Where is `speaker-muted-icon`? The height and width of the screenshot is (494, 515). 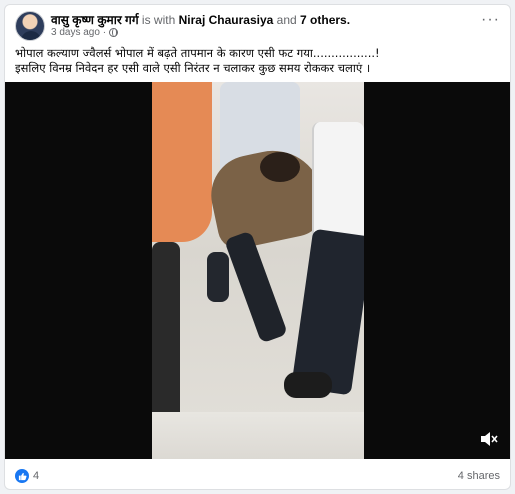 speaker-muted-icon is located at coordinates (489, 439).